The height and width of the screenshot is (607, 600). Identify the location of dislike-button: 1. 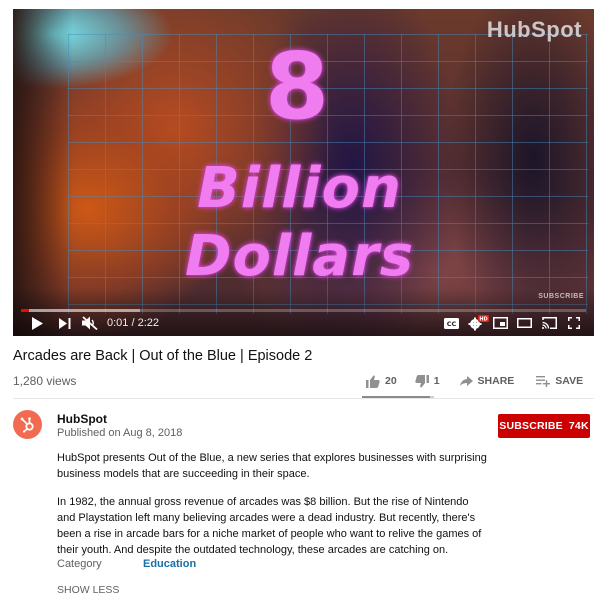
(427, 381).